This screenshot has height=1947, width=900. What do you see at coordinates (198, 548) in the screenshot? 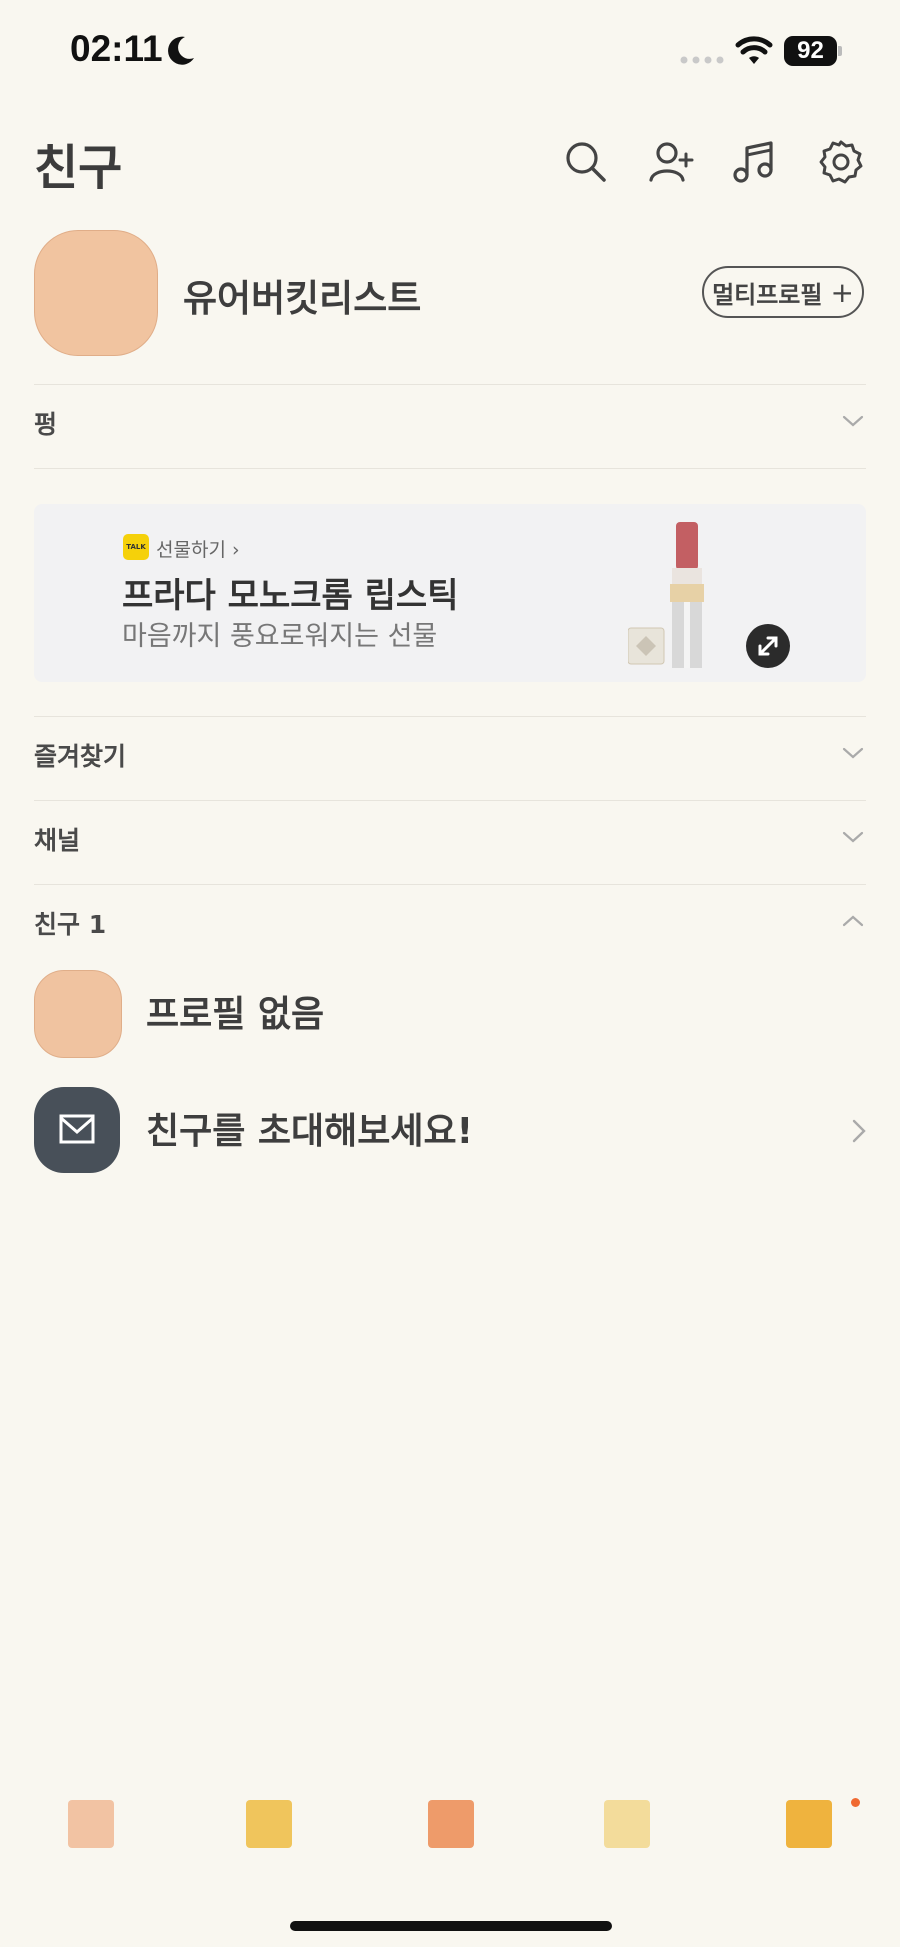
I see `gift-category-label: 선물하기 ›` at bounding box center [198, 548].